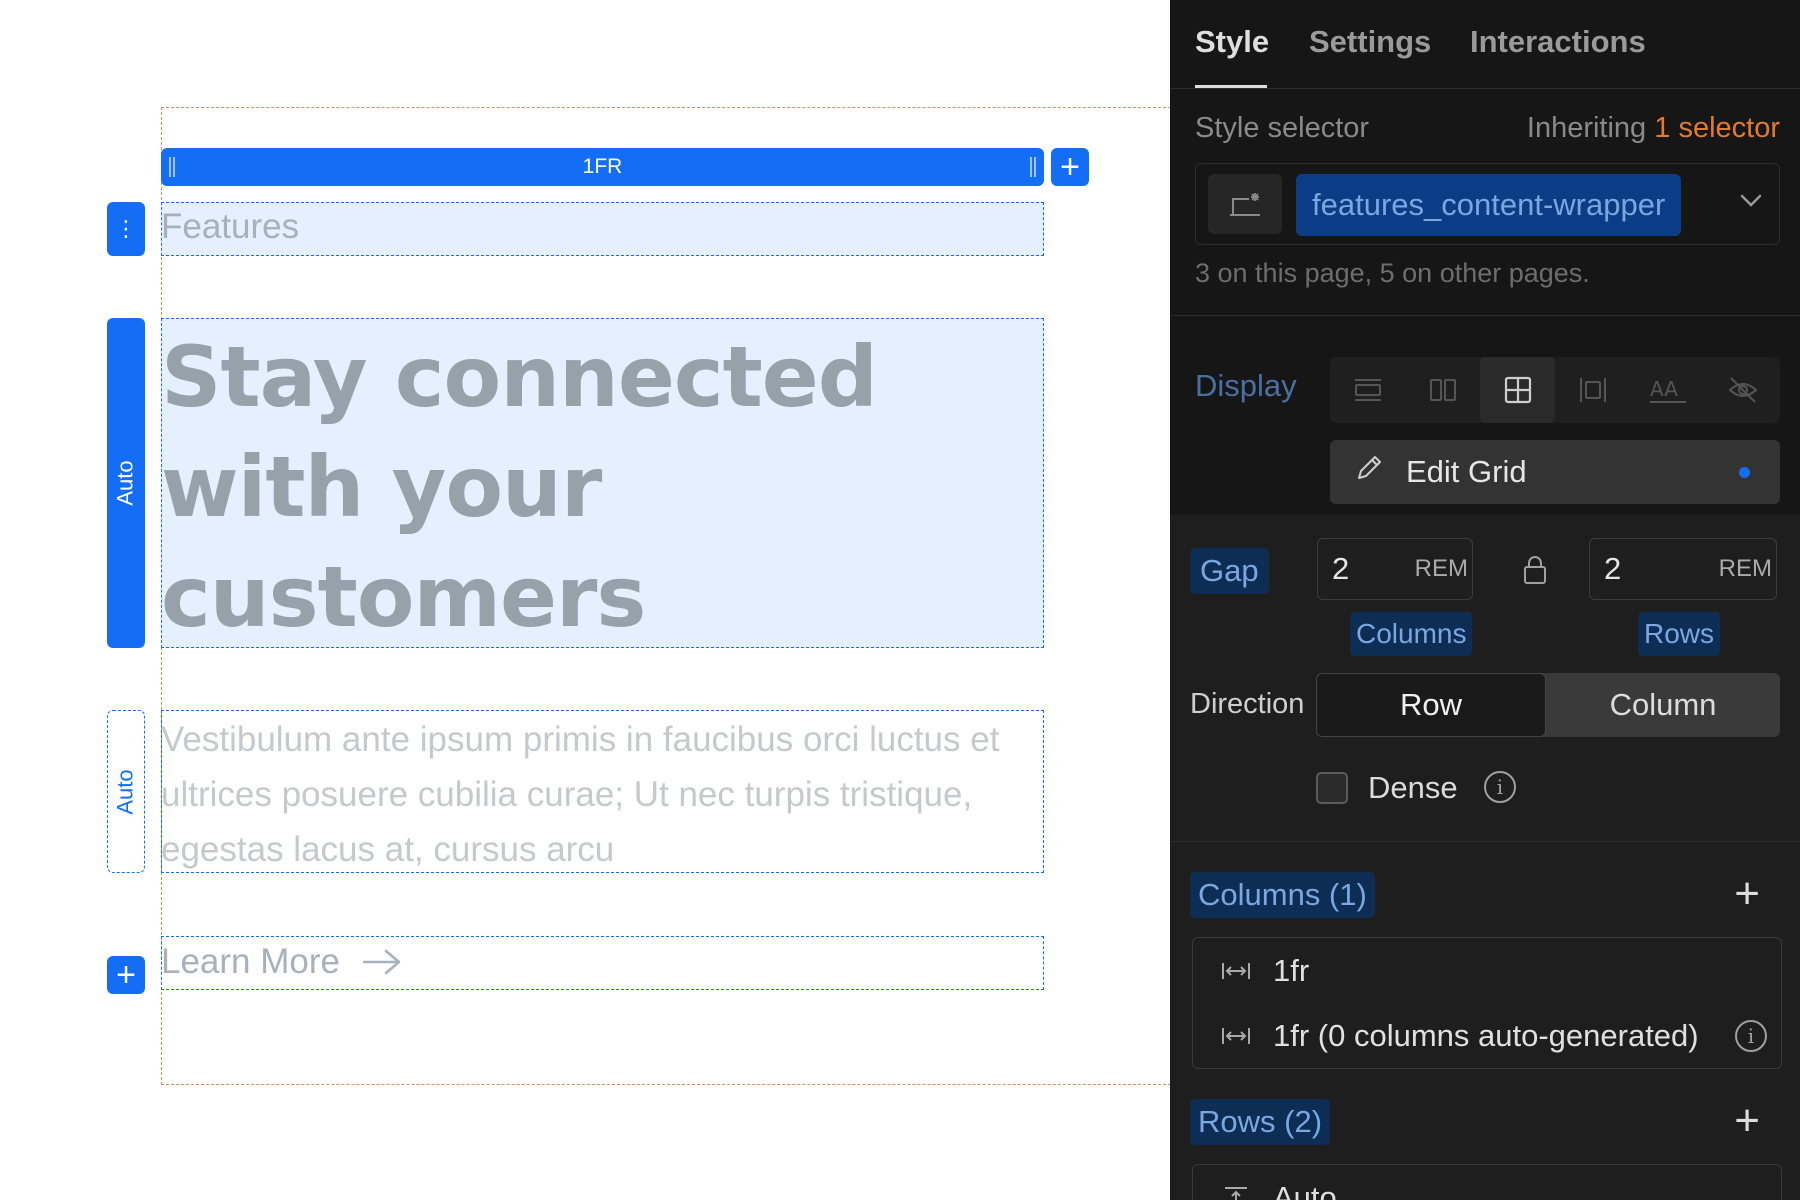 Image resolution: width=1800 pixels, height=1200 pixels. I want to click on selector-field: features_content-wrapper, so click(1487, 204).